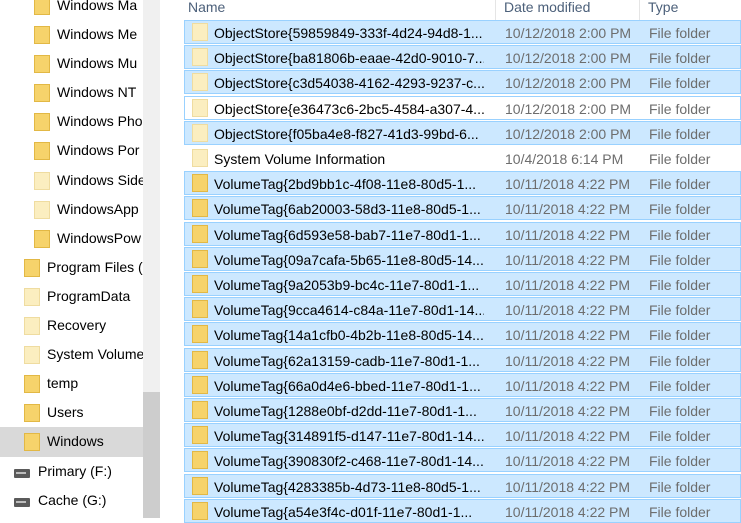  I want to click on nav-folder-item: ProgramData, so click(71, 296).